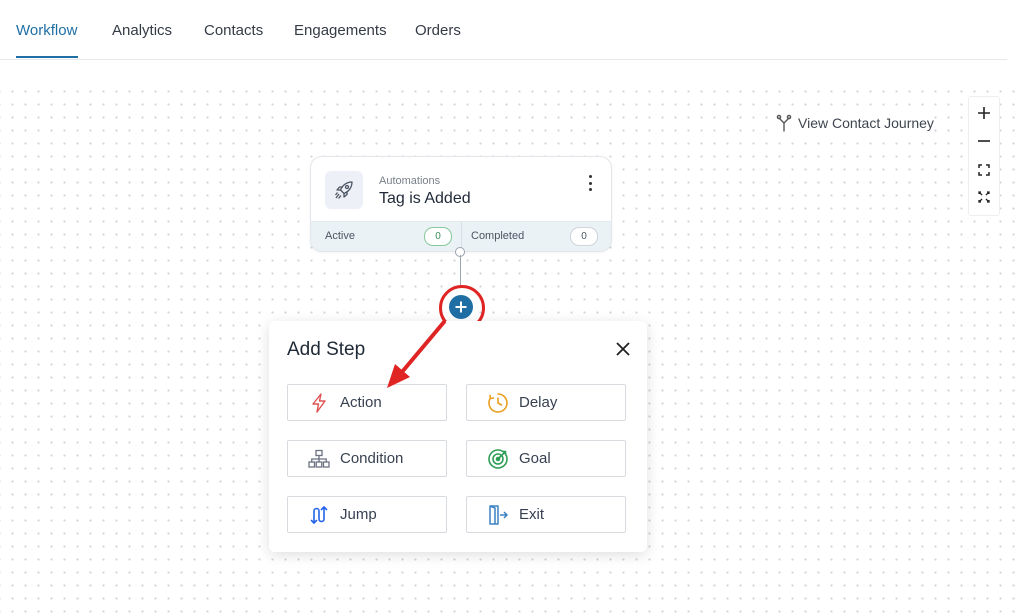 Image resolution: width=1024 pixels, height=613 pixels. I want to click on exit-option-label: Exit, so click(532, 514).